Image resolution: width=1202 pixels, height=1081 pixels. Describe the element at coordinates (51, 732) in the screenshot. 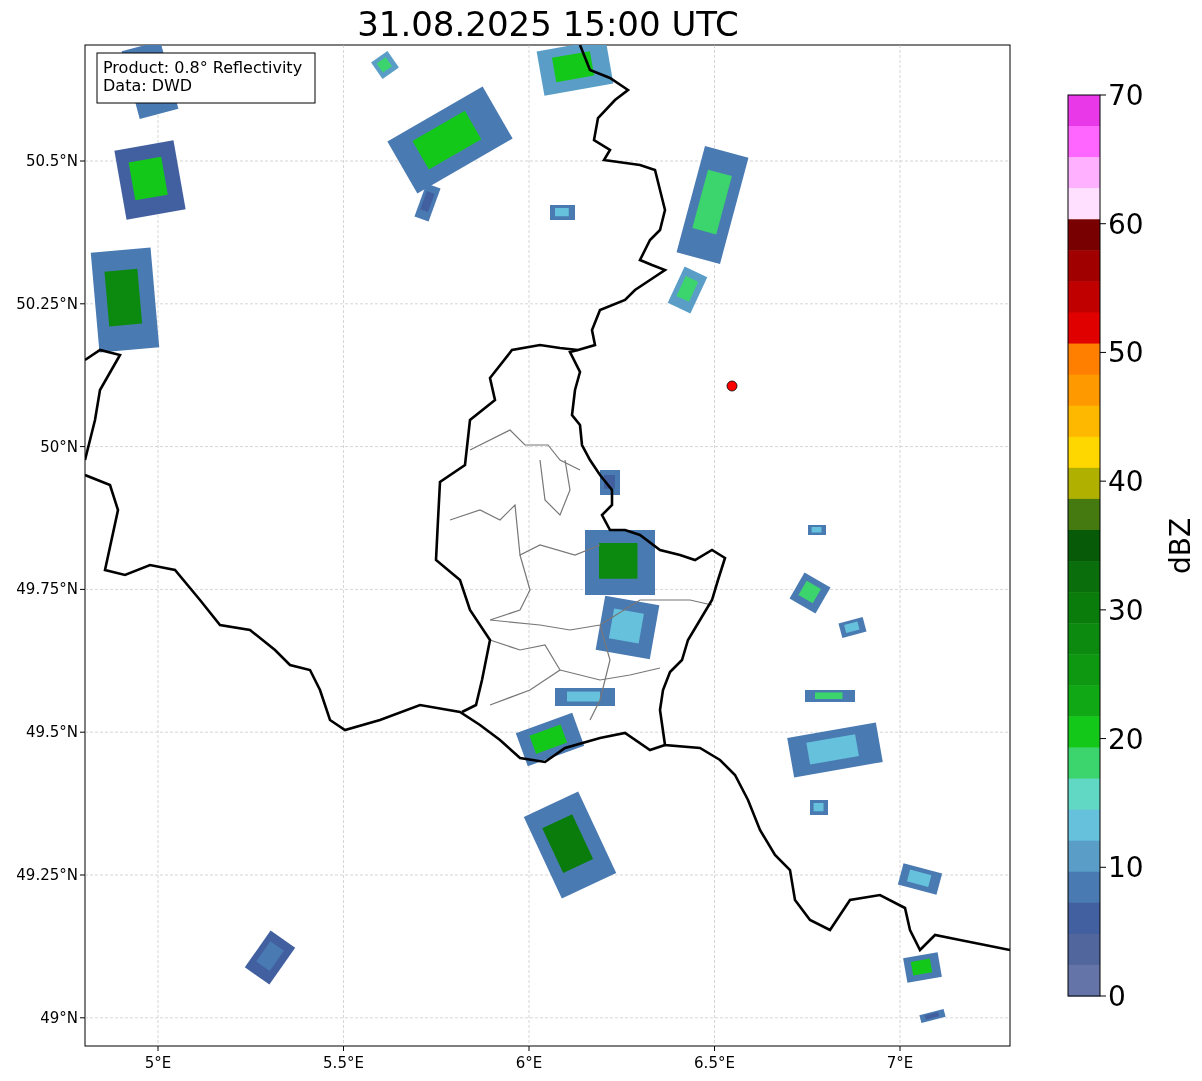

I see `axis-tick-label: 49.5°N` at that location.